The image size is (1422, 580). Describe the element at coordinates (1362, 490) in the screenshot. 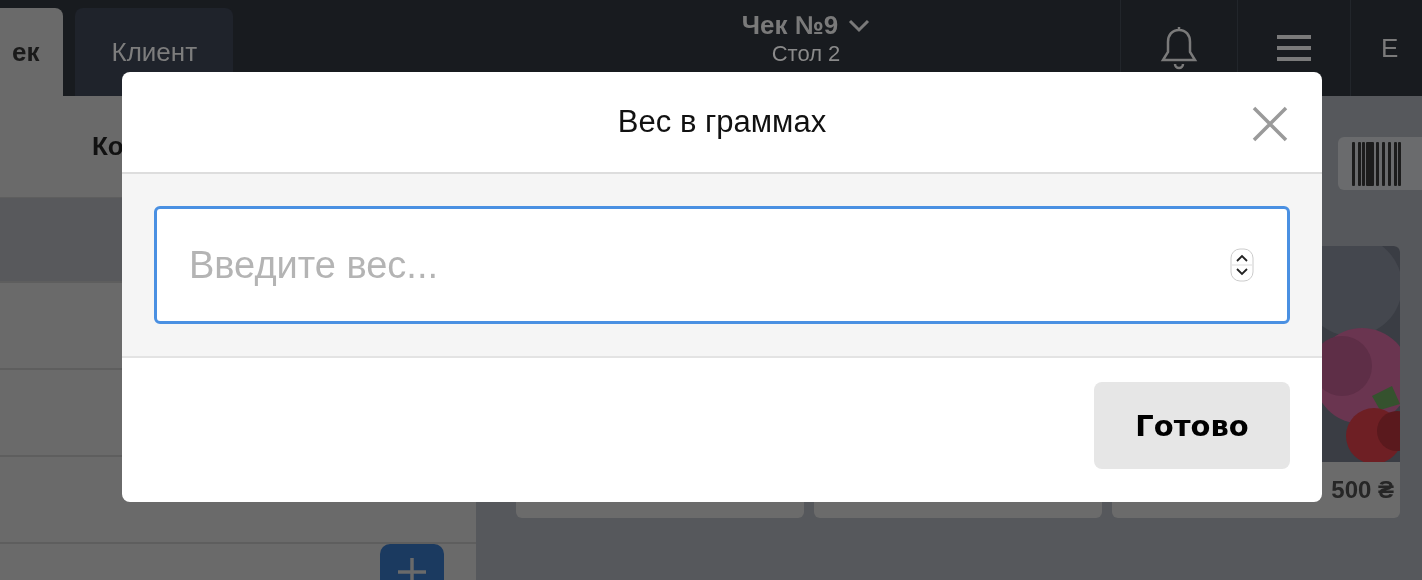

I see `product-price: 500 ₴` at that location.